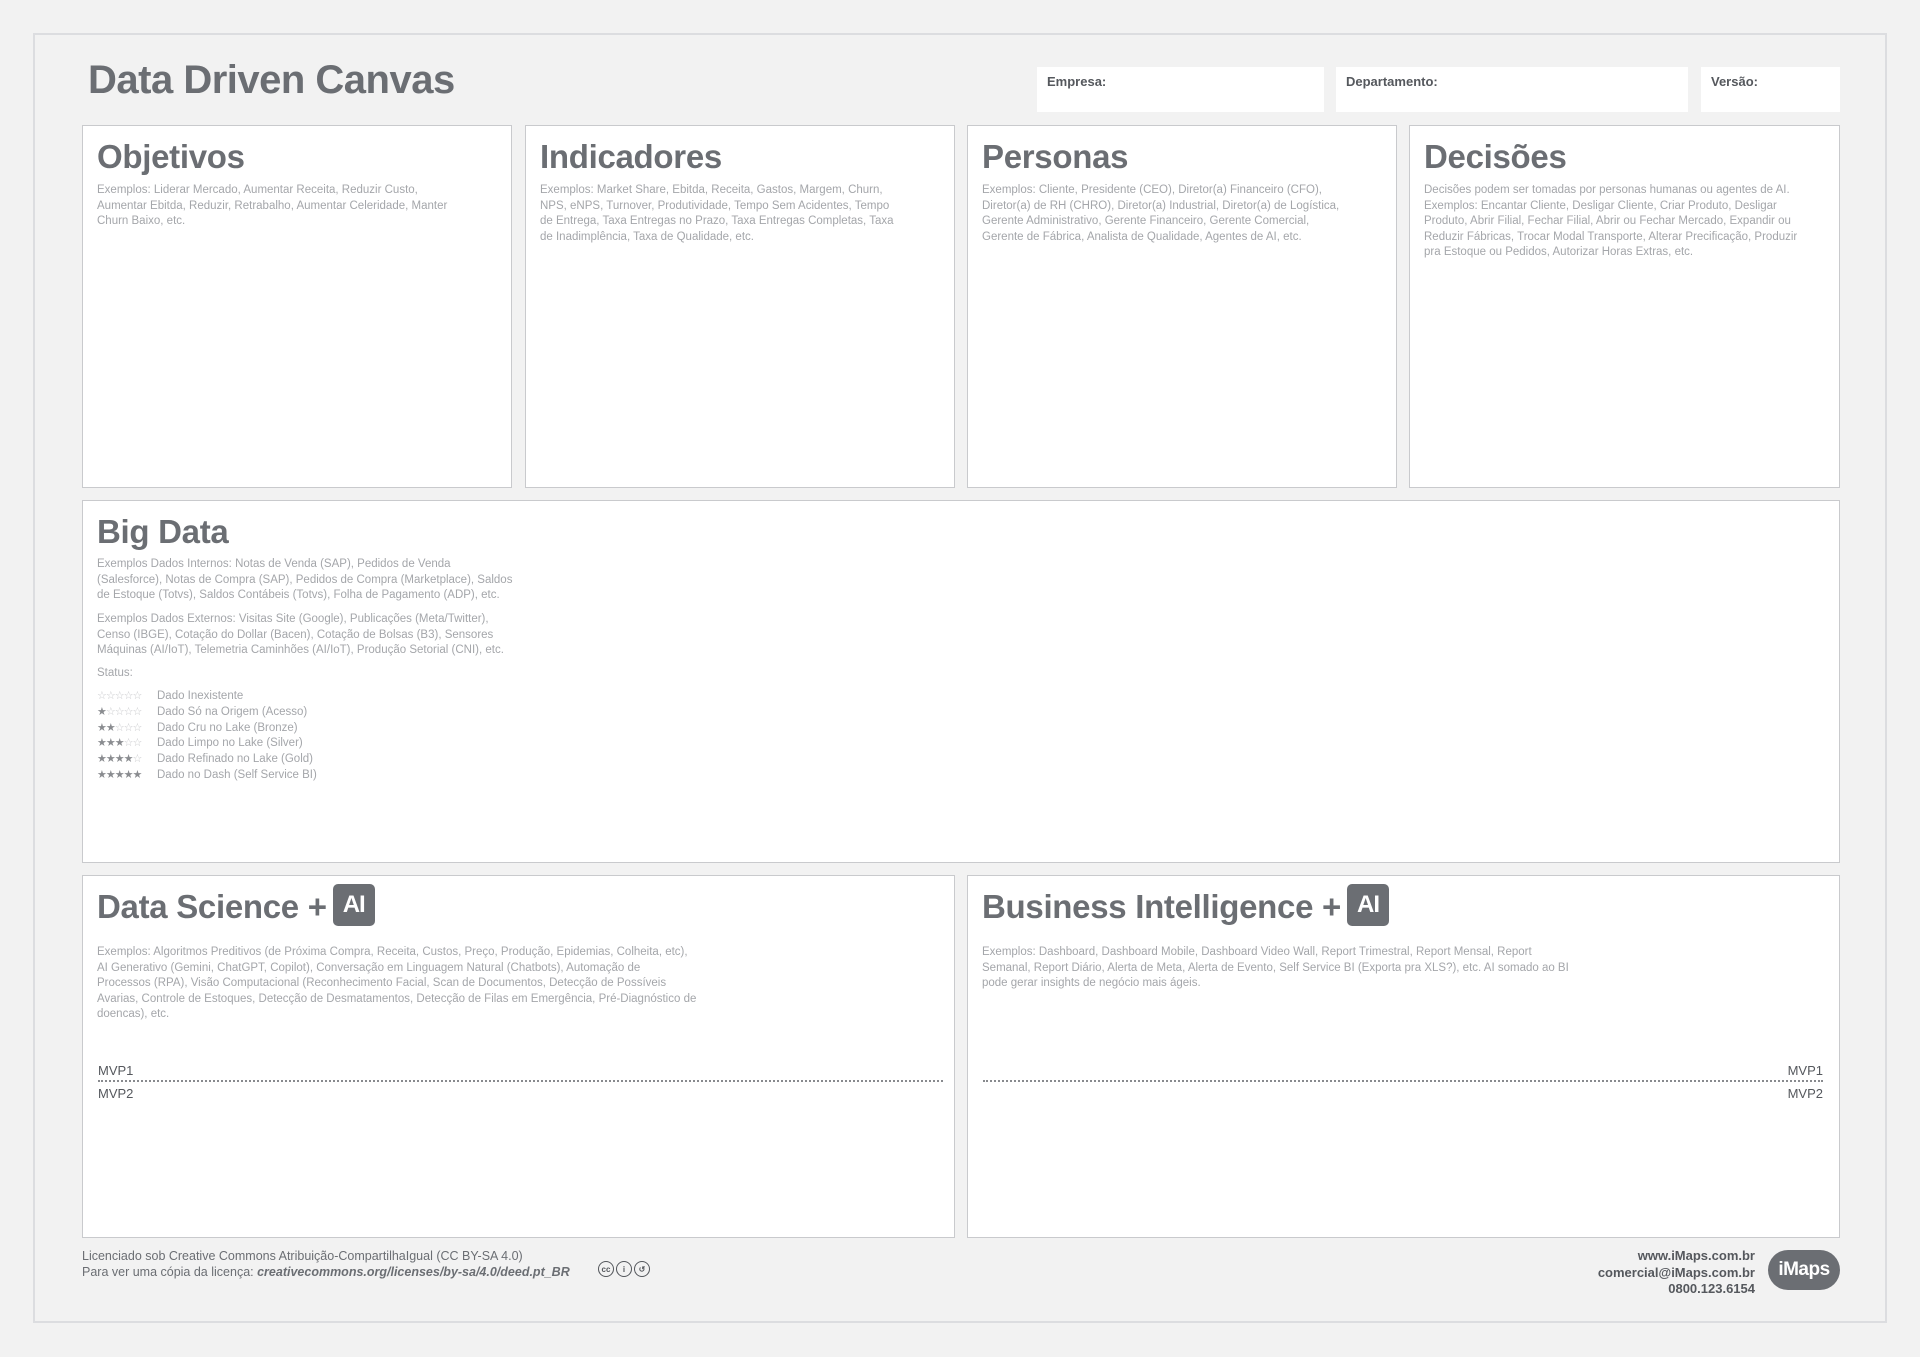 This screenshot has height=1357, width=1920. What do you see at coordinates (271, 80) in the screenshot?
I see `page-title: Data Driven Canvas` at bounding box center [271, 80].